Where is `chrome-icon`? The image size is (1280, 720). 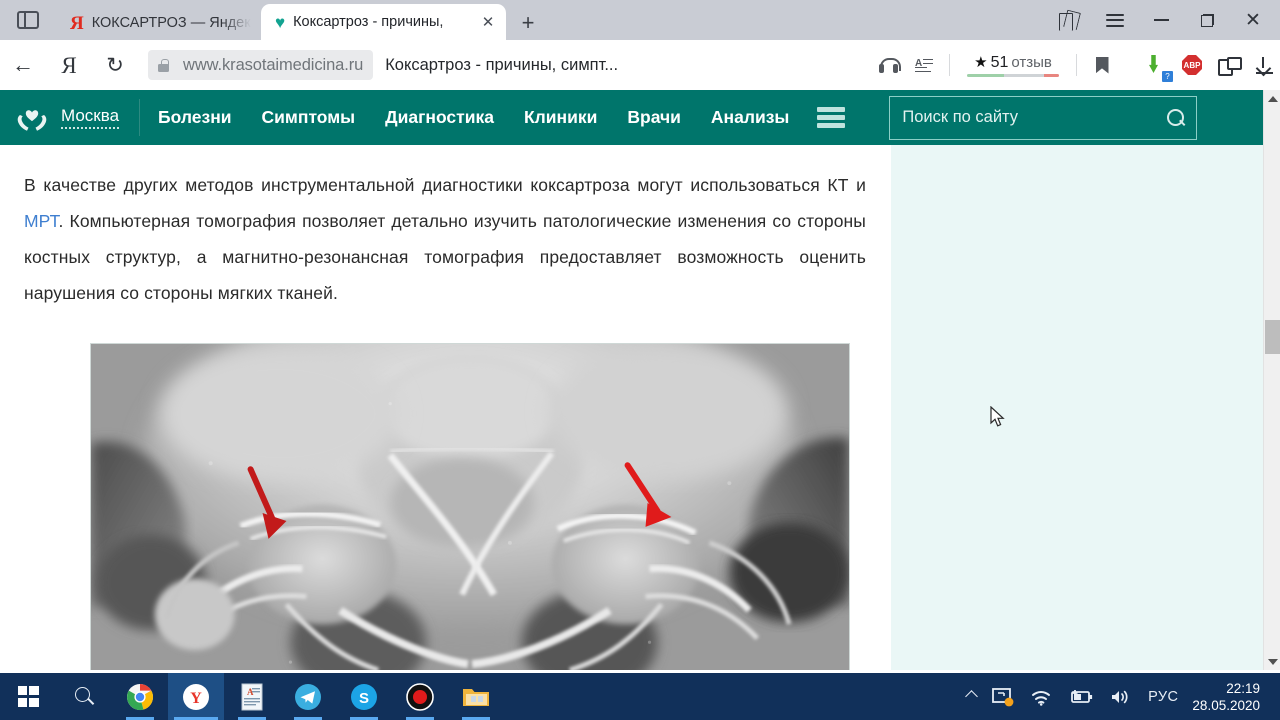
chrome-icon is located at coordinates (140, 696).